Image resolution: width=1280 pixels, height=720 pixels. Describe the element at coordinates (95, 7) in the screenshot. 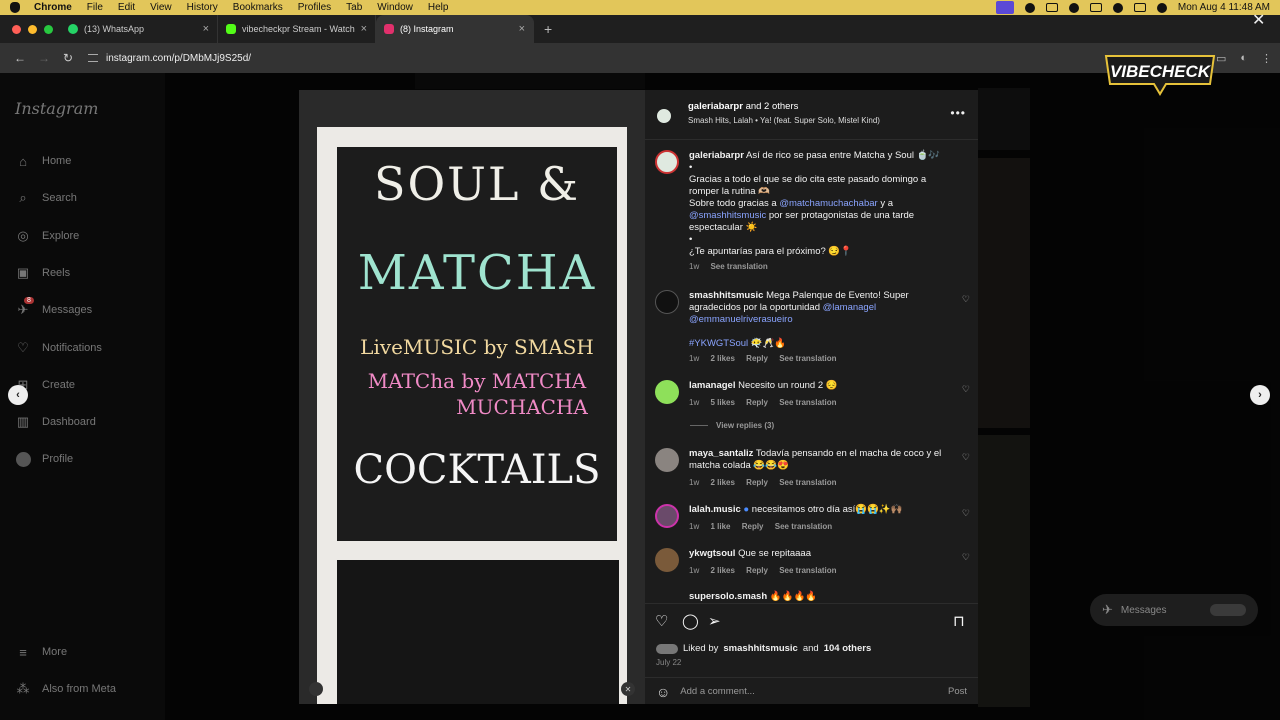

I see `menu-file: File` at that location.